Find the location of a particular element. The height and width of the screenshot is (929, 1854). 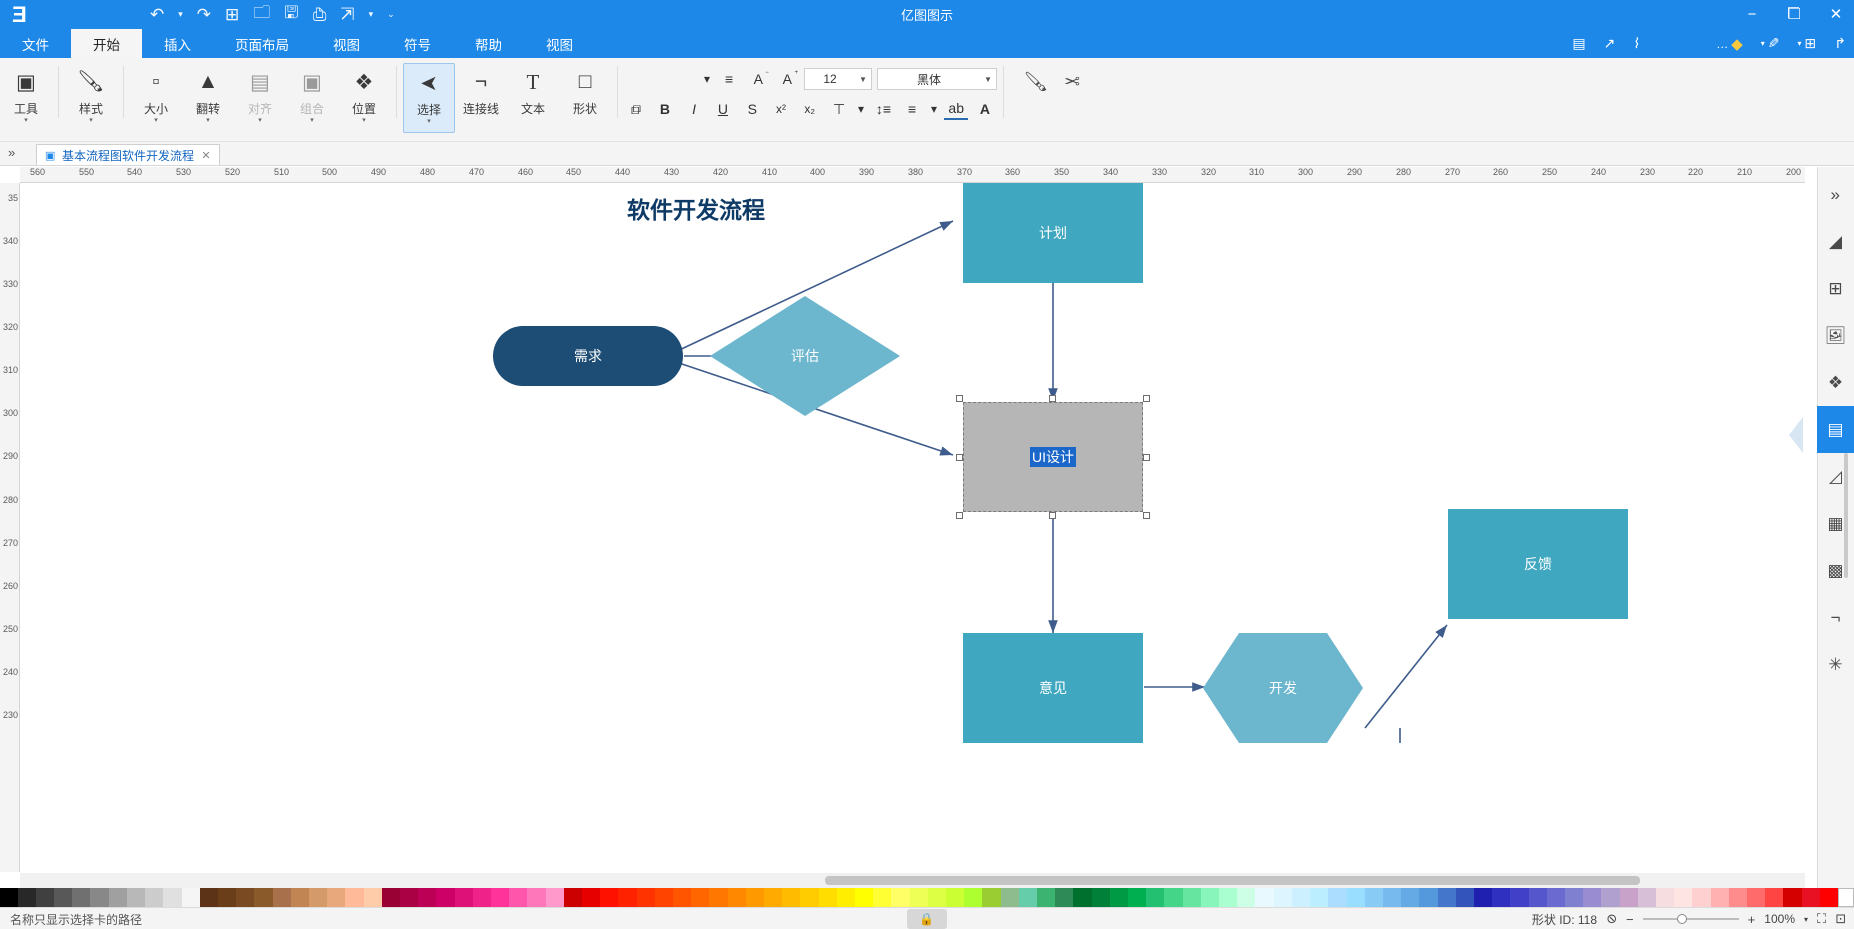

shape-plan: 计划 is located at coordinates (1053, 233).